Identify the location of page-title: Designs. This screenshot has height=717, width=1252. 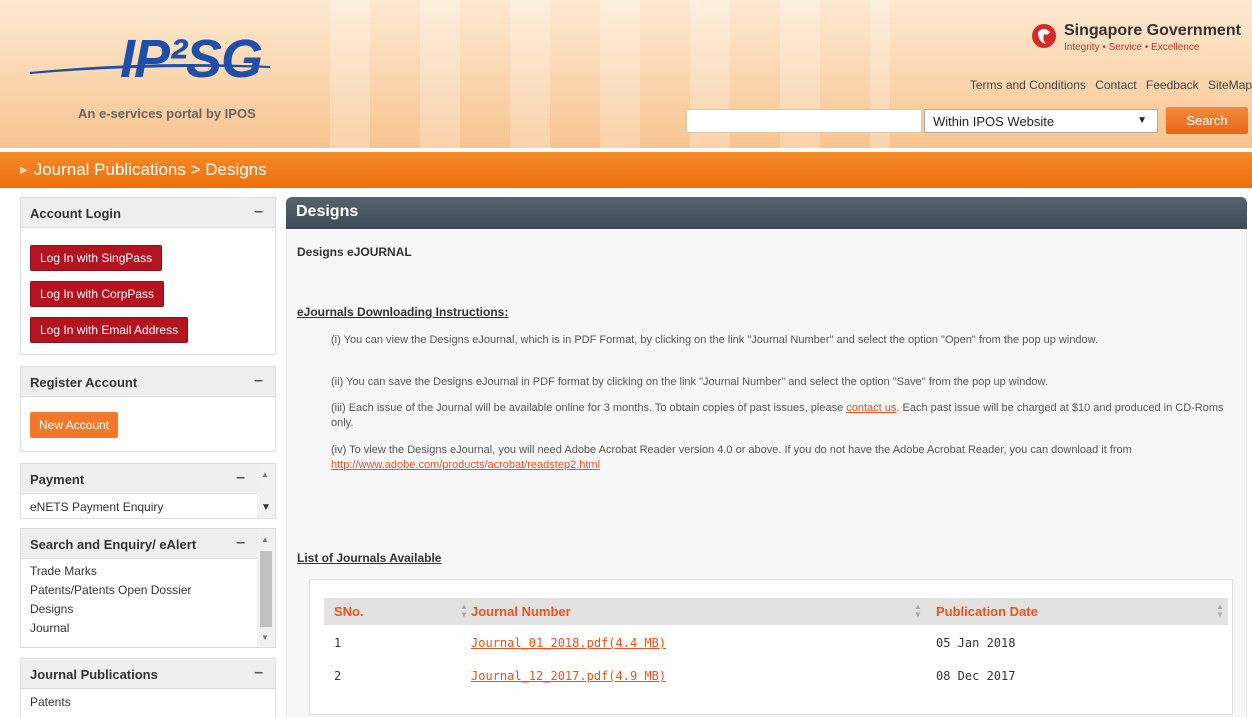
(327, 211).